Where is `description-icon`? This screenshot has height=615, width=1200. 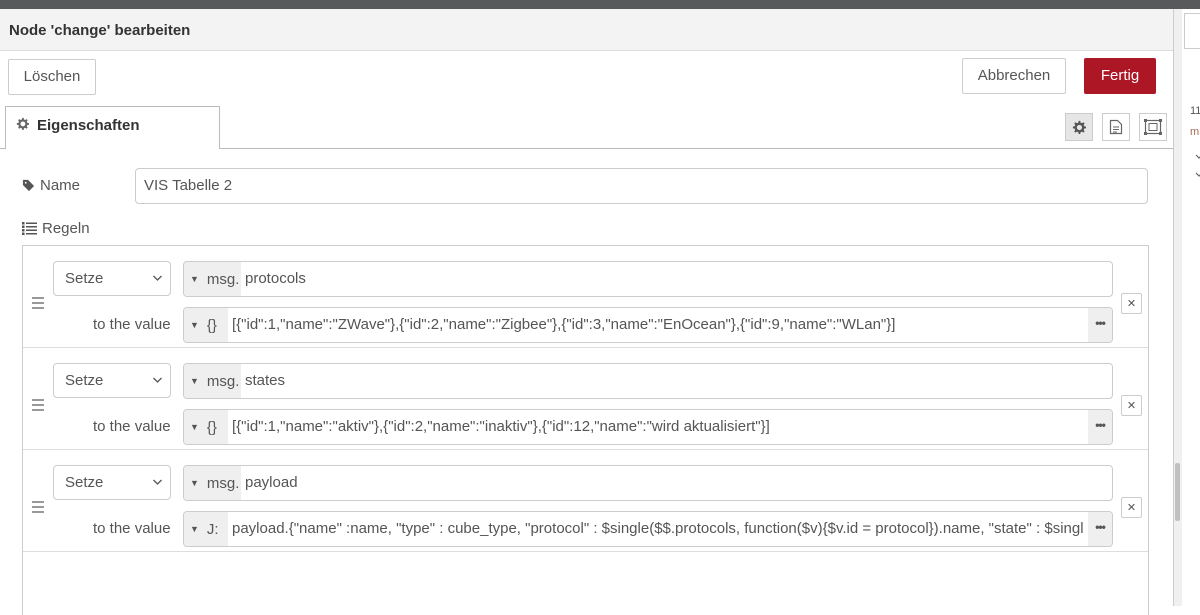
description-icon is located at coordinates (1116, 127).